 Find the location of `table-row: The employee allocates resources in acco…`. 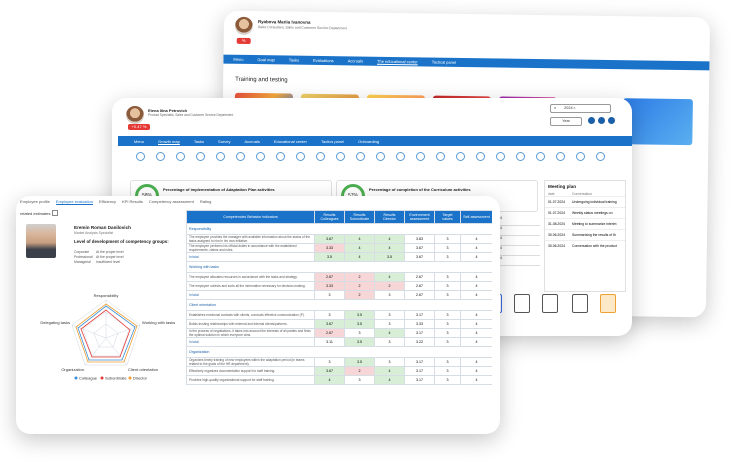

table-row: The employee allocates resources in acco… is located at coordinates (339, 277).